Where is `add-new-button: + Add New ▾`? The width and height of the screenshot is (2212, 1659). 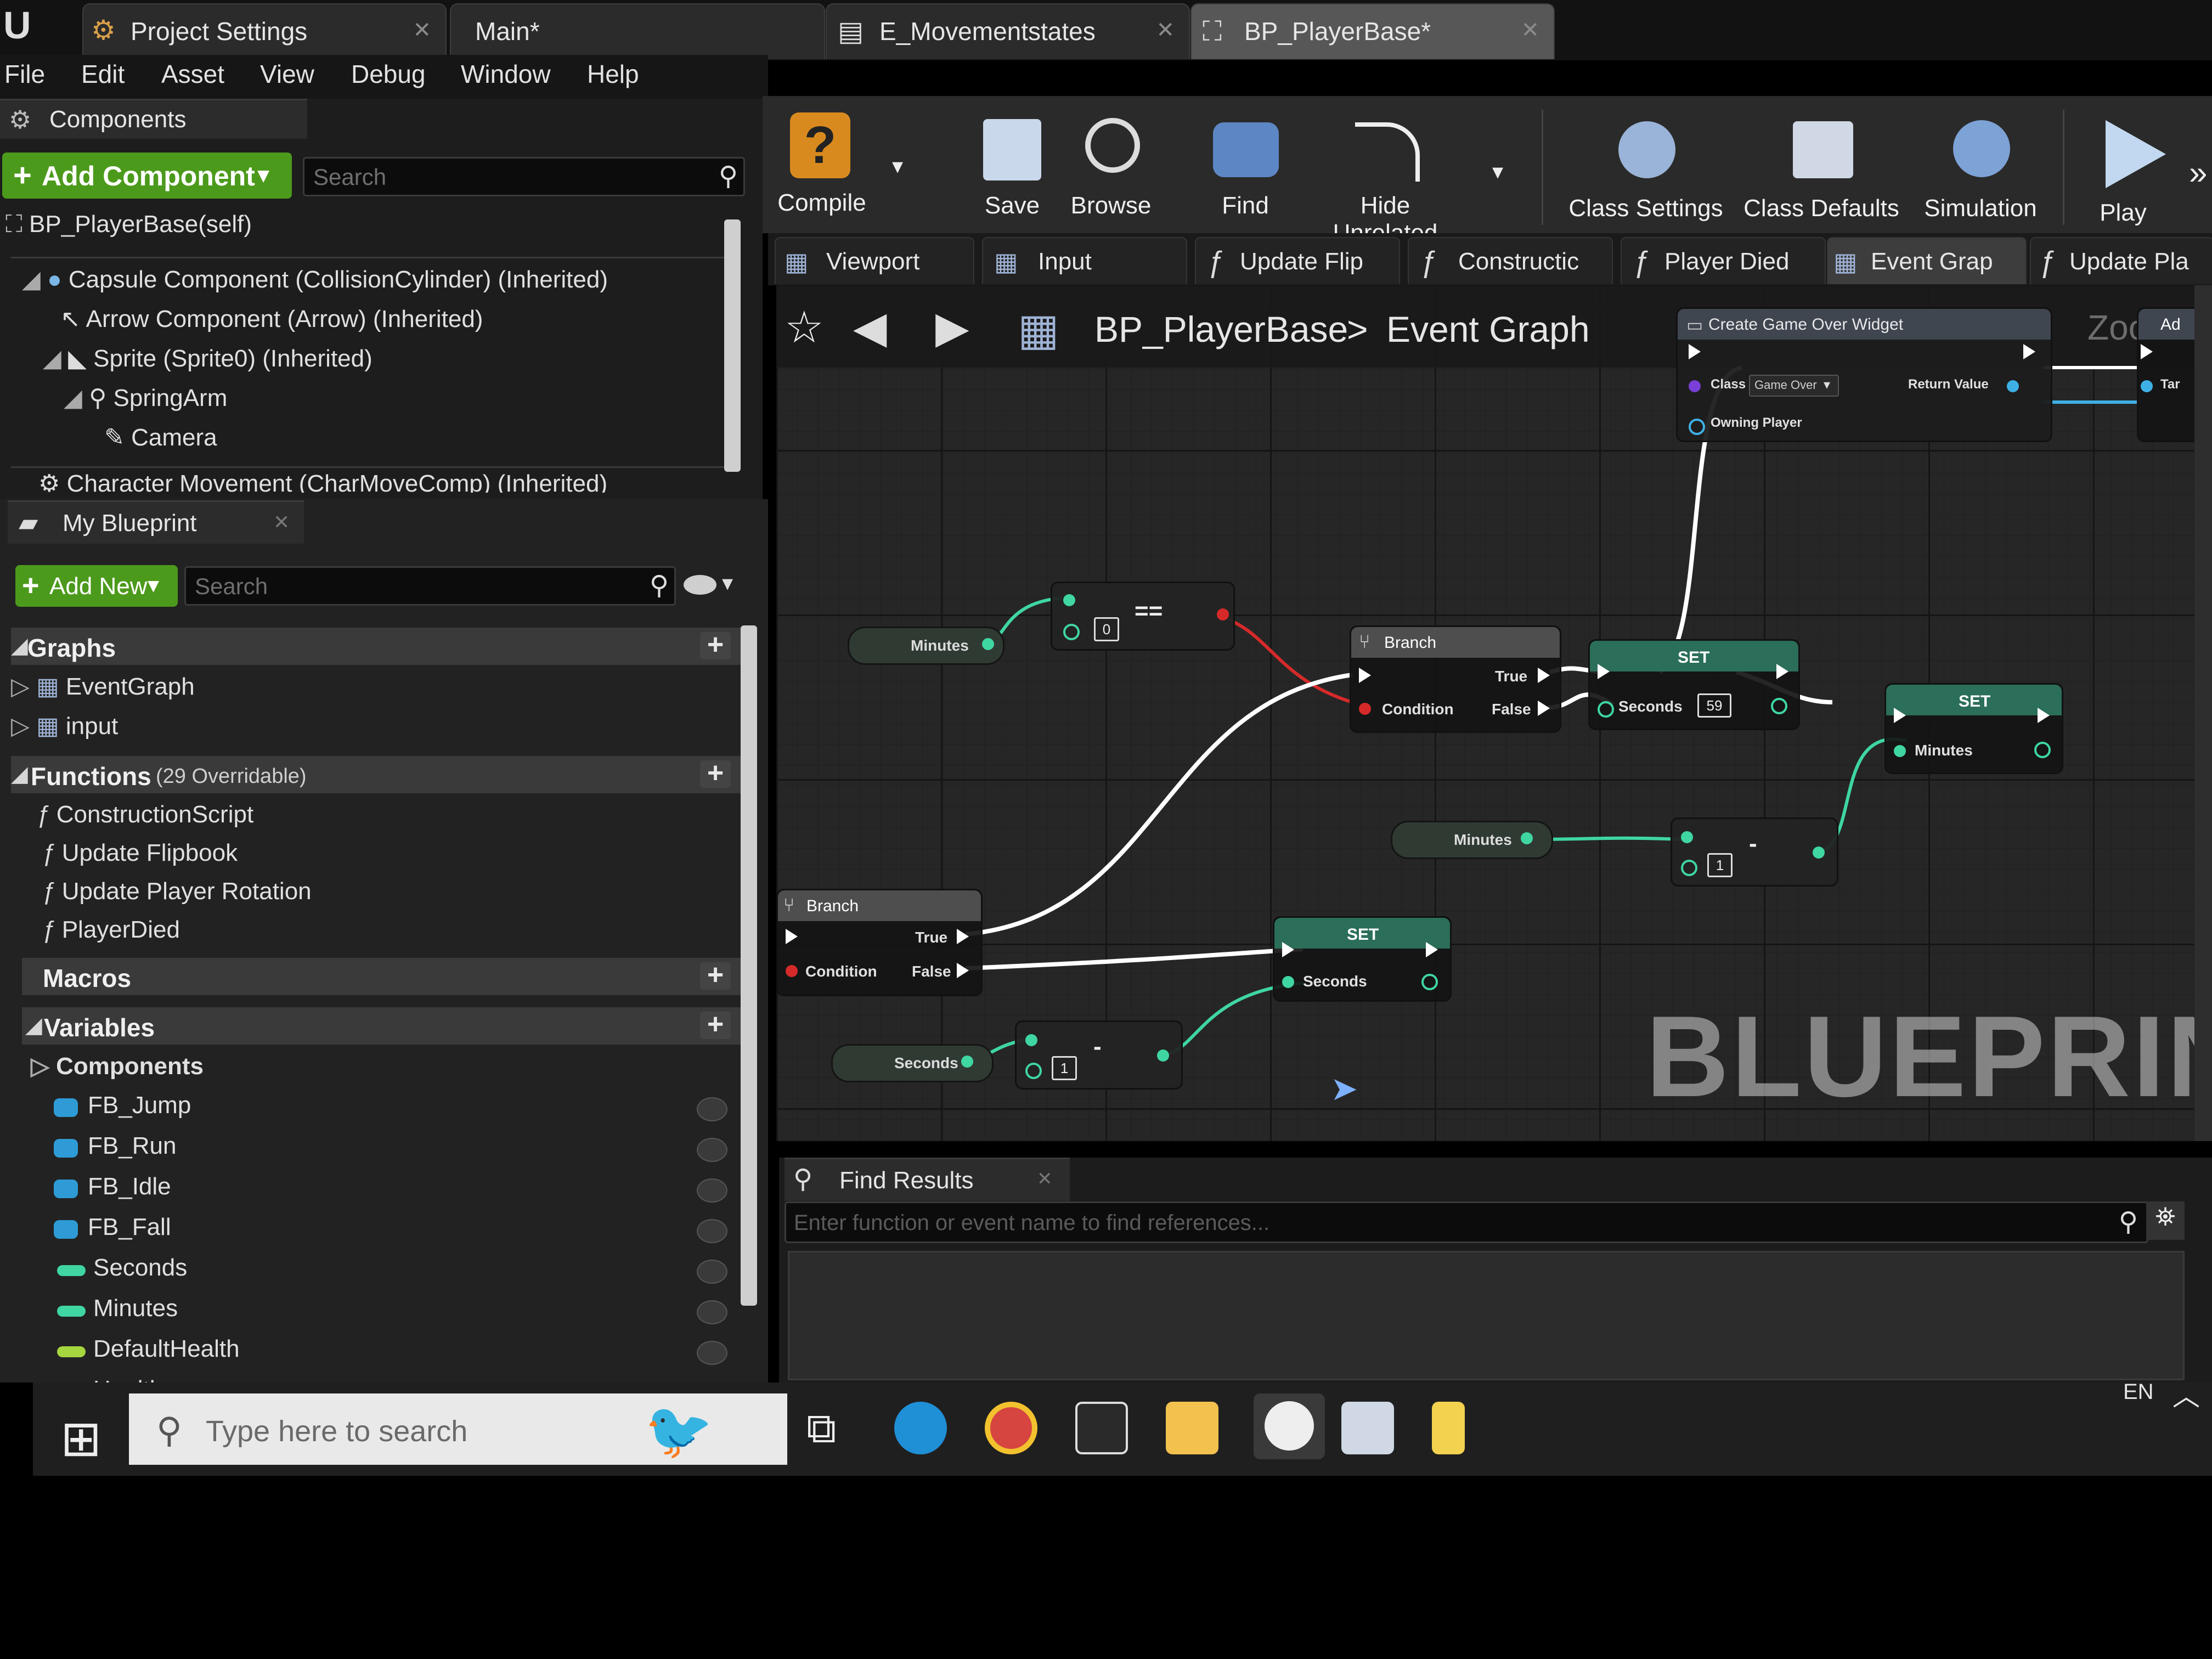 add-new-button: + Add New ▾ is located at coordinates (96, 586).